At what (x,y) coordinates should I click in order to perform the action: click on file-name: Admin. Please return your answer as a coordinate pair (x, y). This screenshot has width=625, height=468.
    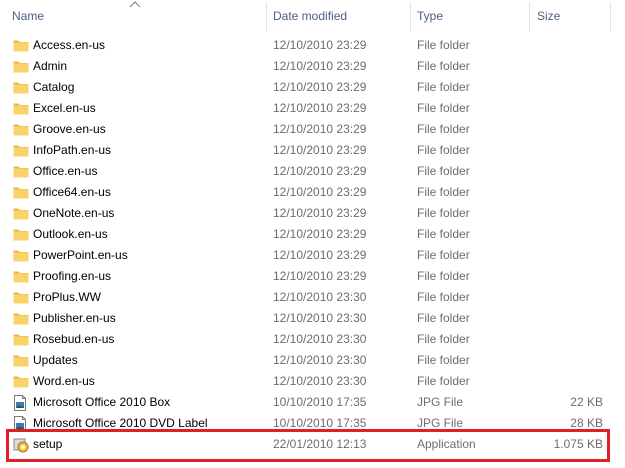
    Looking at the image, I should click on (50, 66).